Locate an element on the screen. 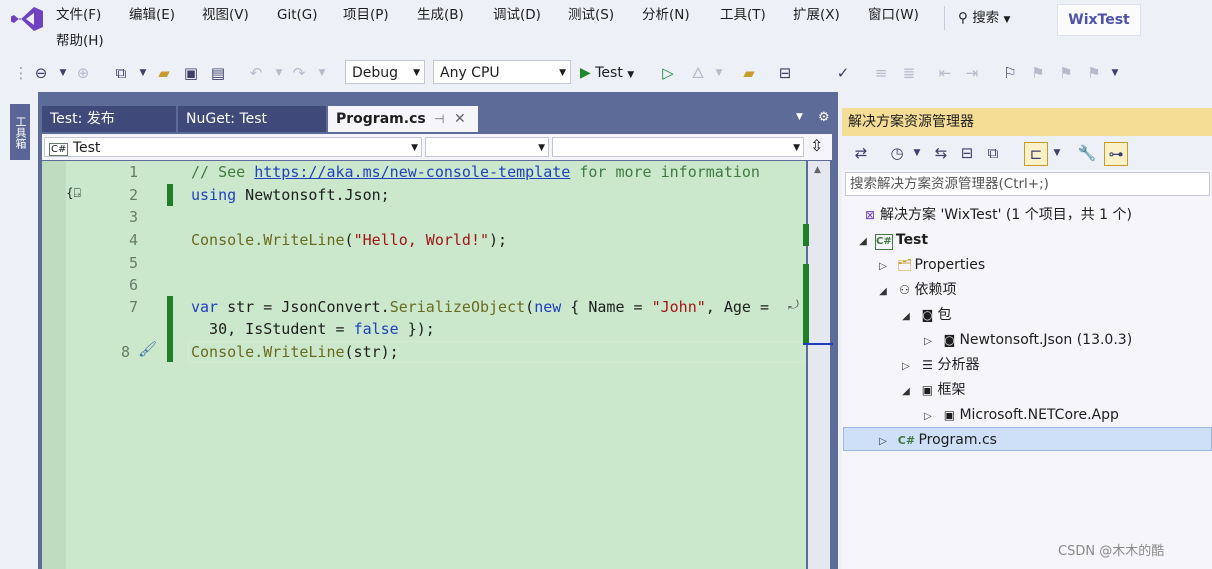  close-icon: ✕ is located at coordinates (460, 119).